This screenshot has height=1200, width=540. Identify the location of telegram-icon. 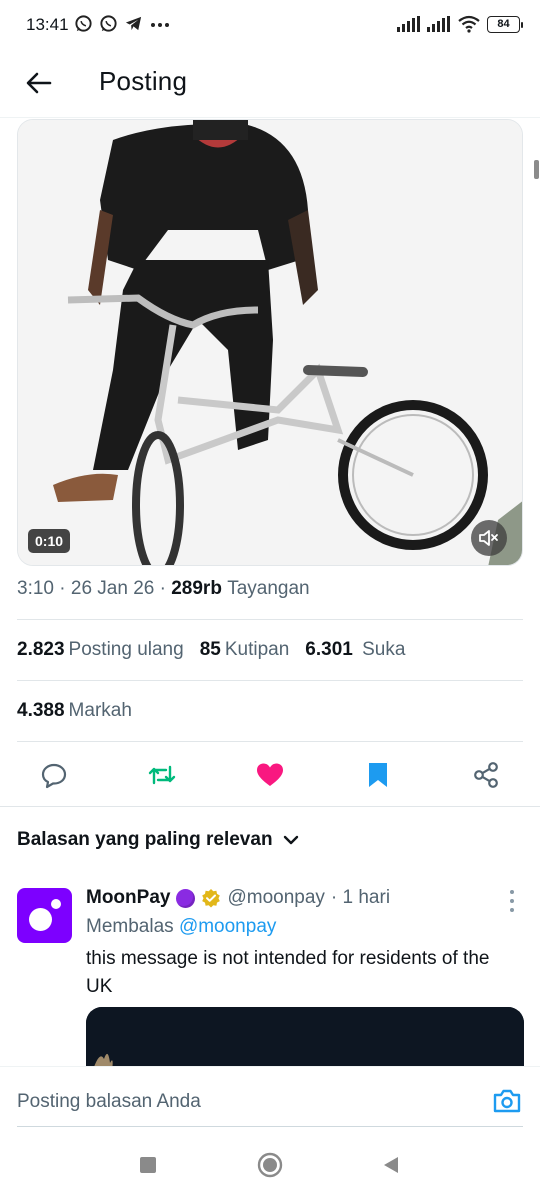
(133, 23).